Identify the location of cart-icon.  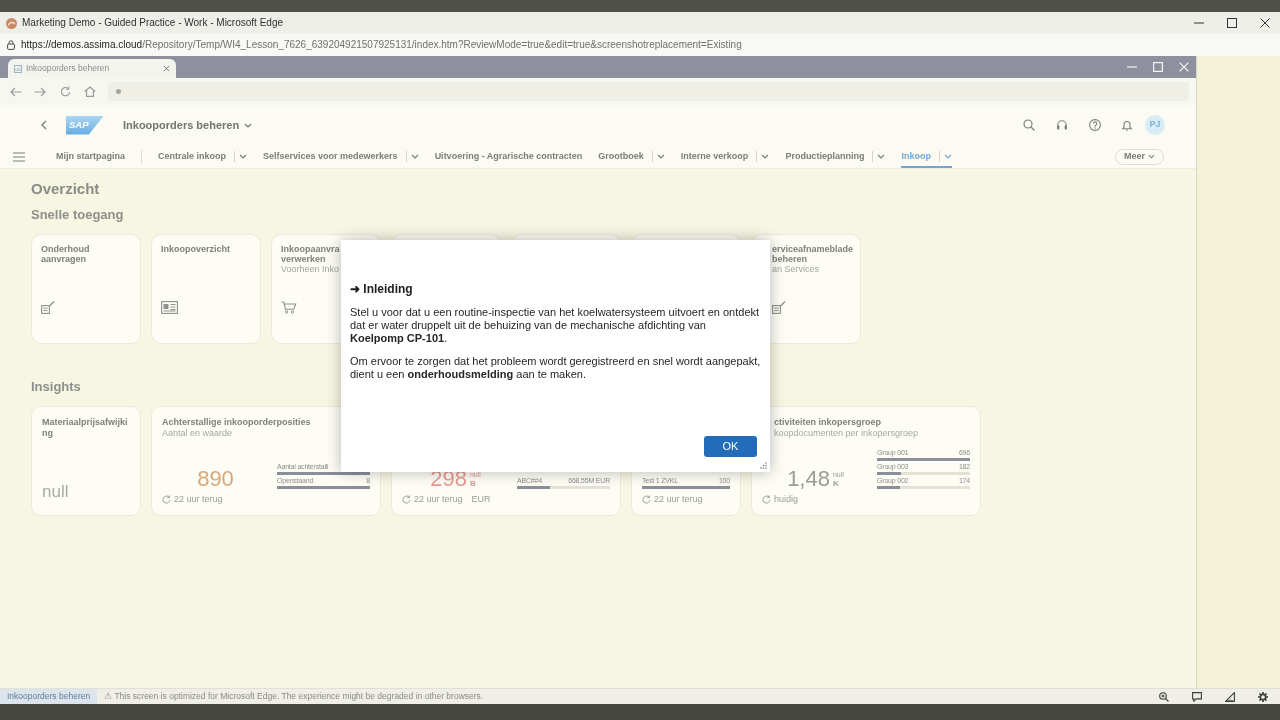
(289, 307).